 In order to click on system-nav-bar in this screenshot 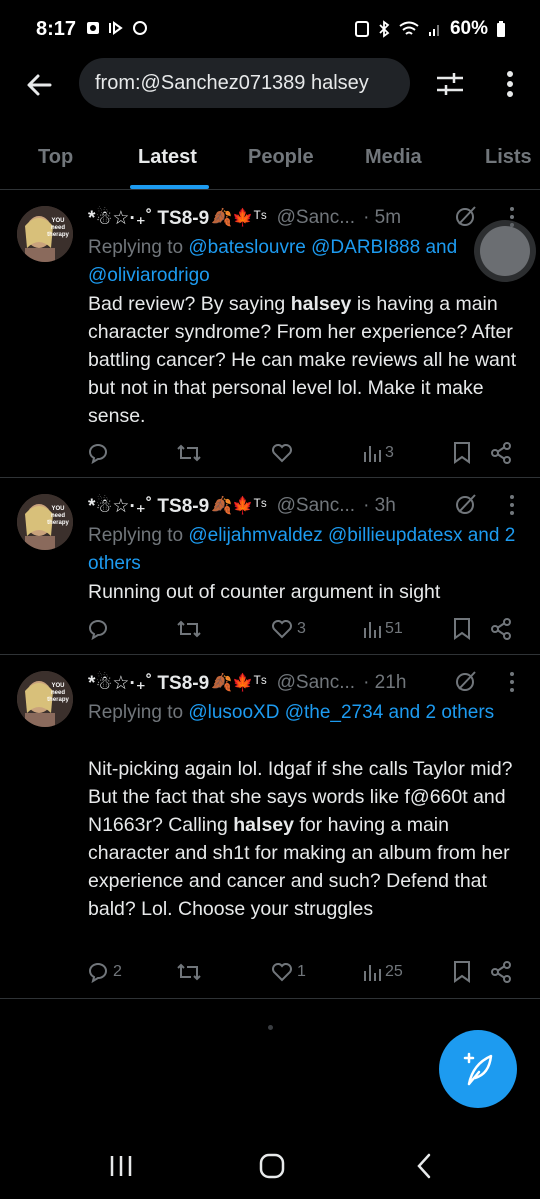, I will do `click(270, 1164)`.